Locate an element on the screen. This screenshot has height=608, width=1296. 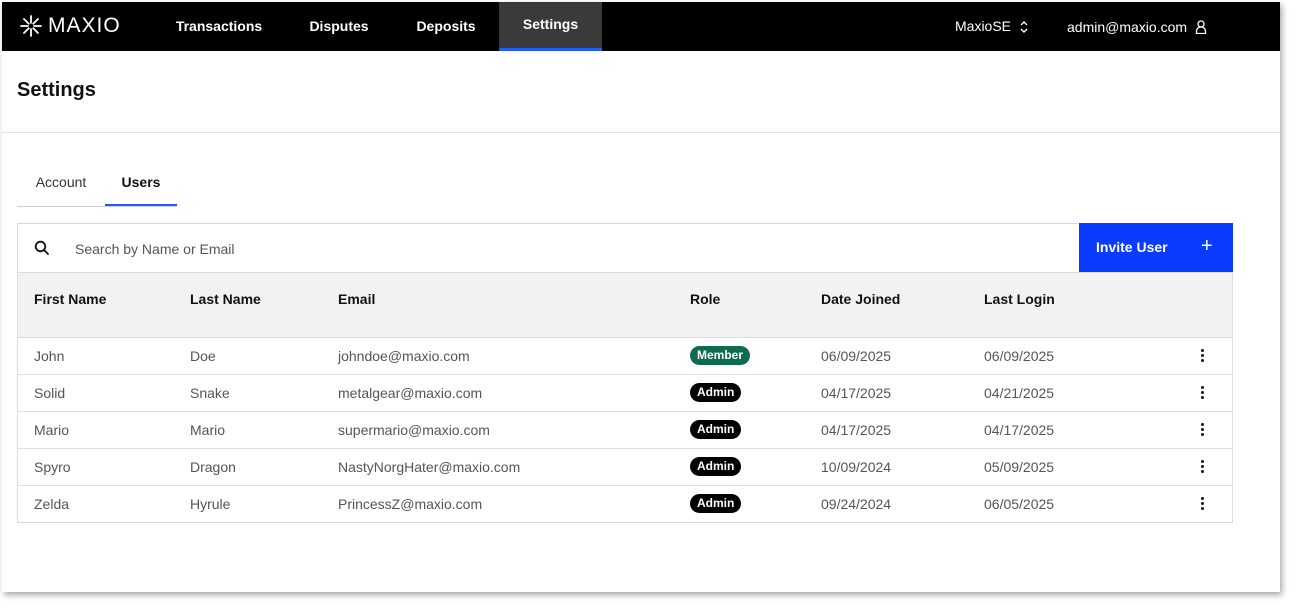
cell-first-name: John is located at coordinates (49, 356).